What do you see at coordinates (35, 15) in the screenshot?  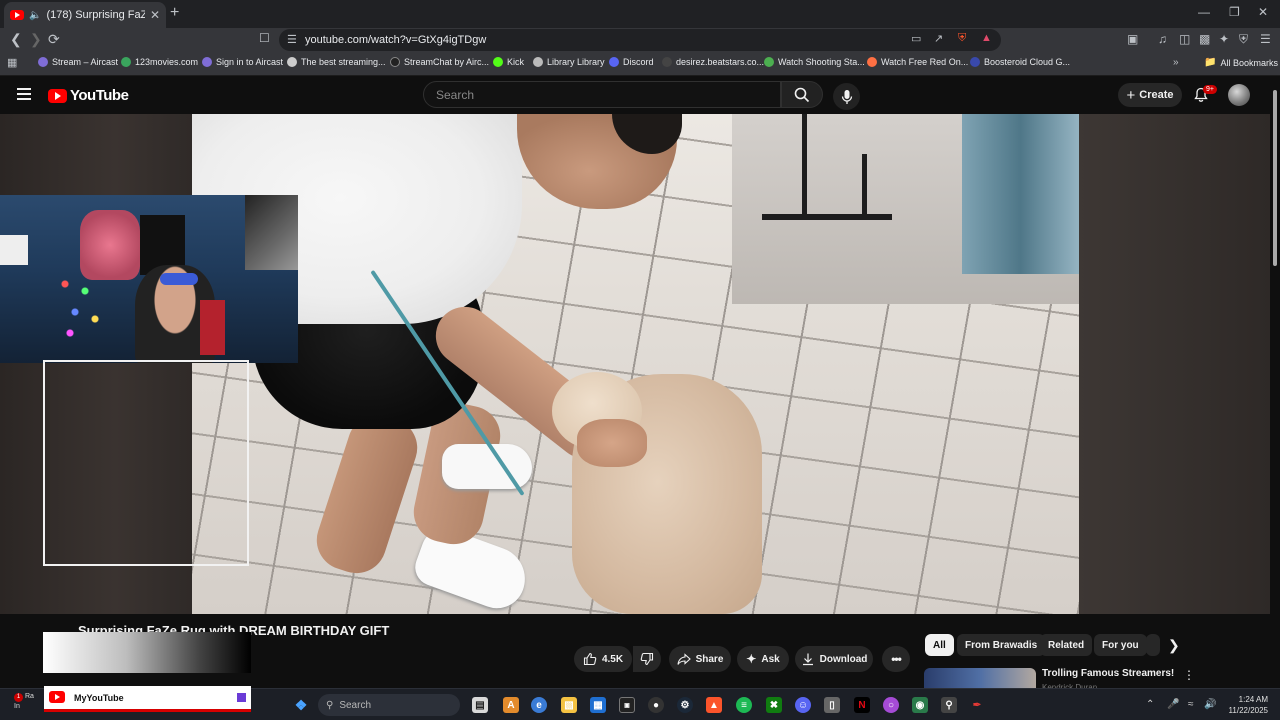 I see `speaker-icon: 🔈` at bounding box center [35, 15].